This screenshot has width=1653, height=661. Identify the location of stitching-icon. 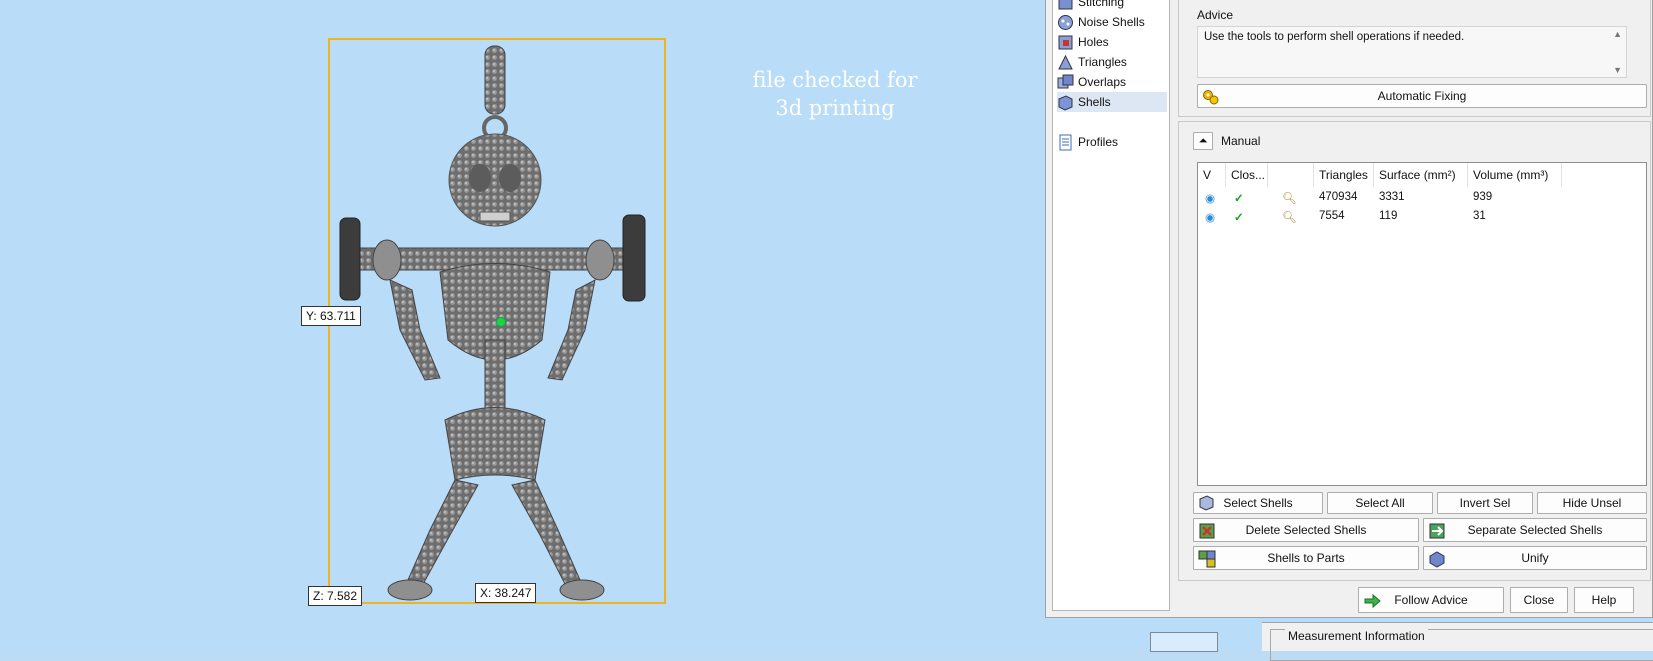
(1065, 4).